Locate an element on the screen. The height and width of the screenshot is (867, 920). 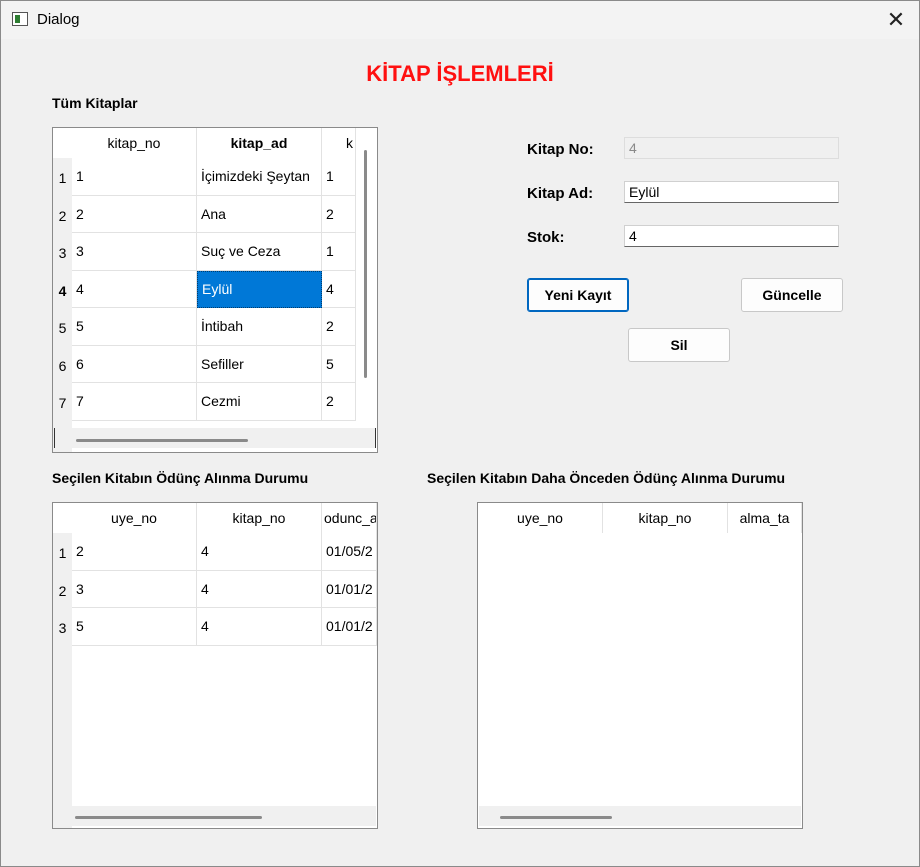
table-cell: 01/05/2 is located at coordinates (349, 552).